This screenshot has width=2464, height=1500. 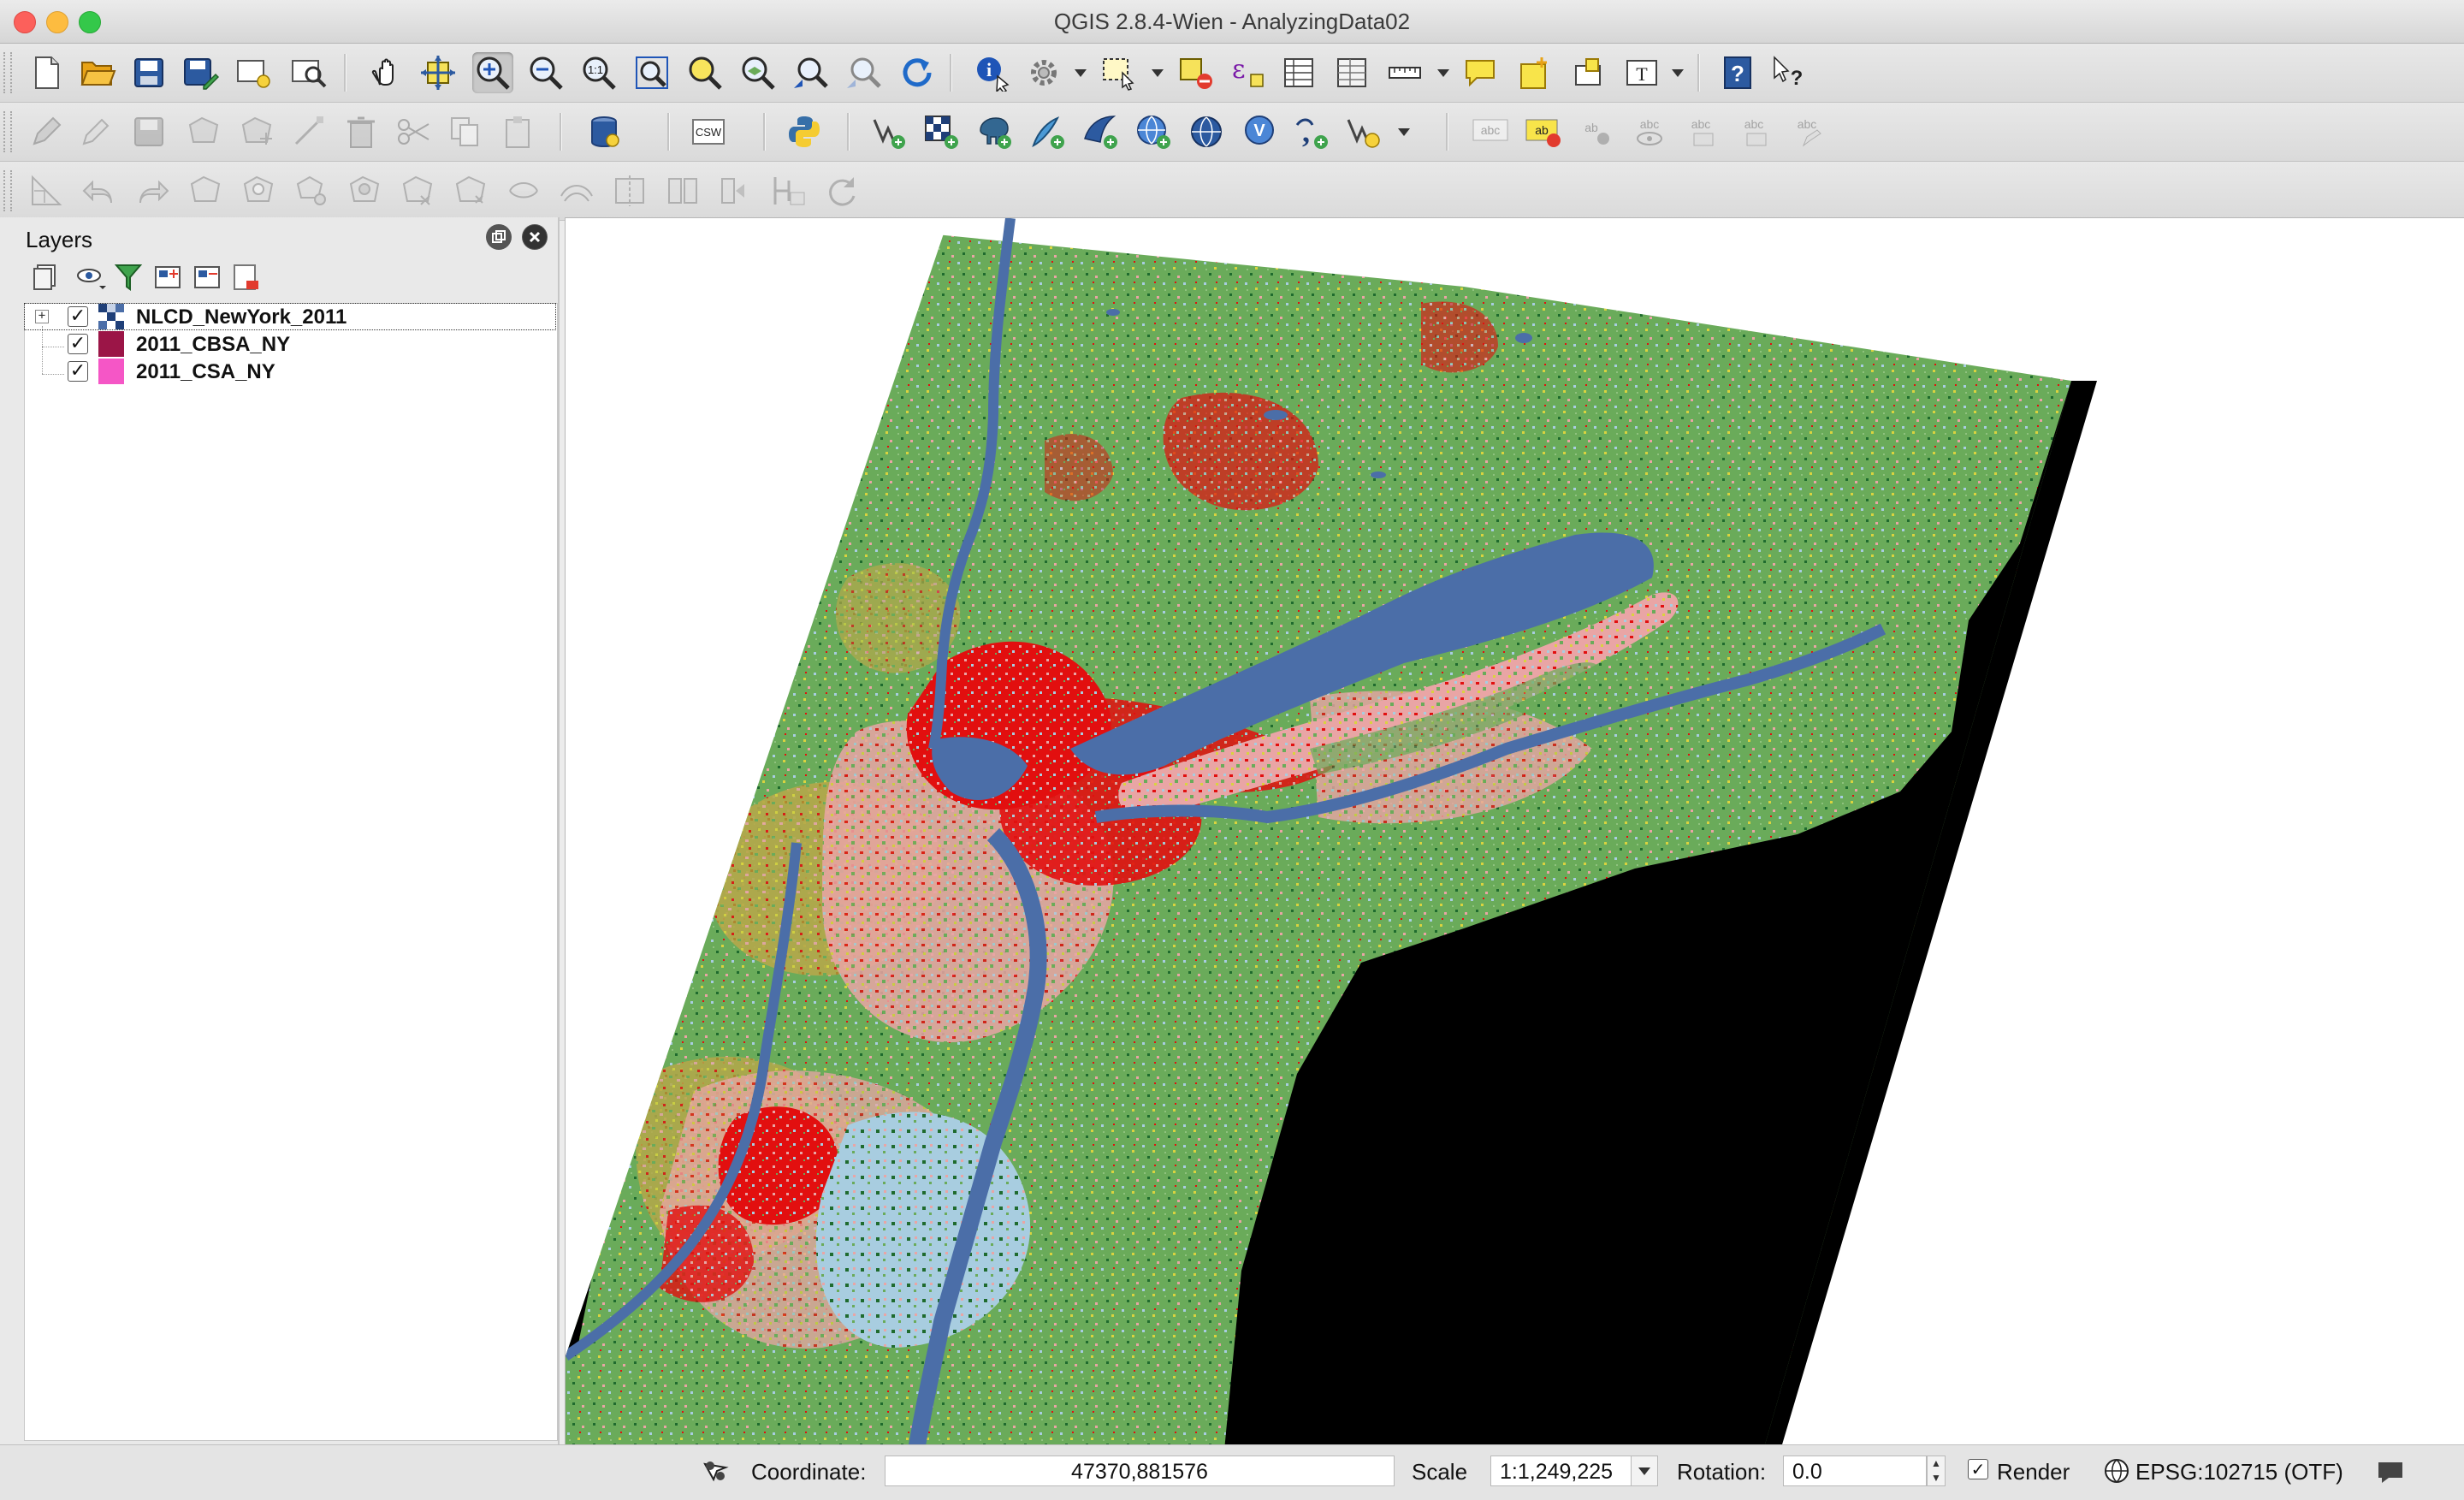 I want to click on field-calculator-button: ε, so click(x=1247, y=72).